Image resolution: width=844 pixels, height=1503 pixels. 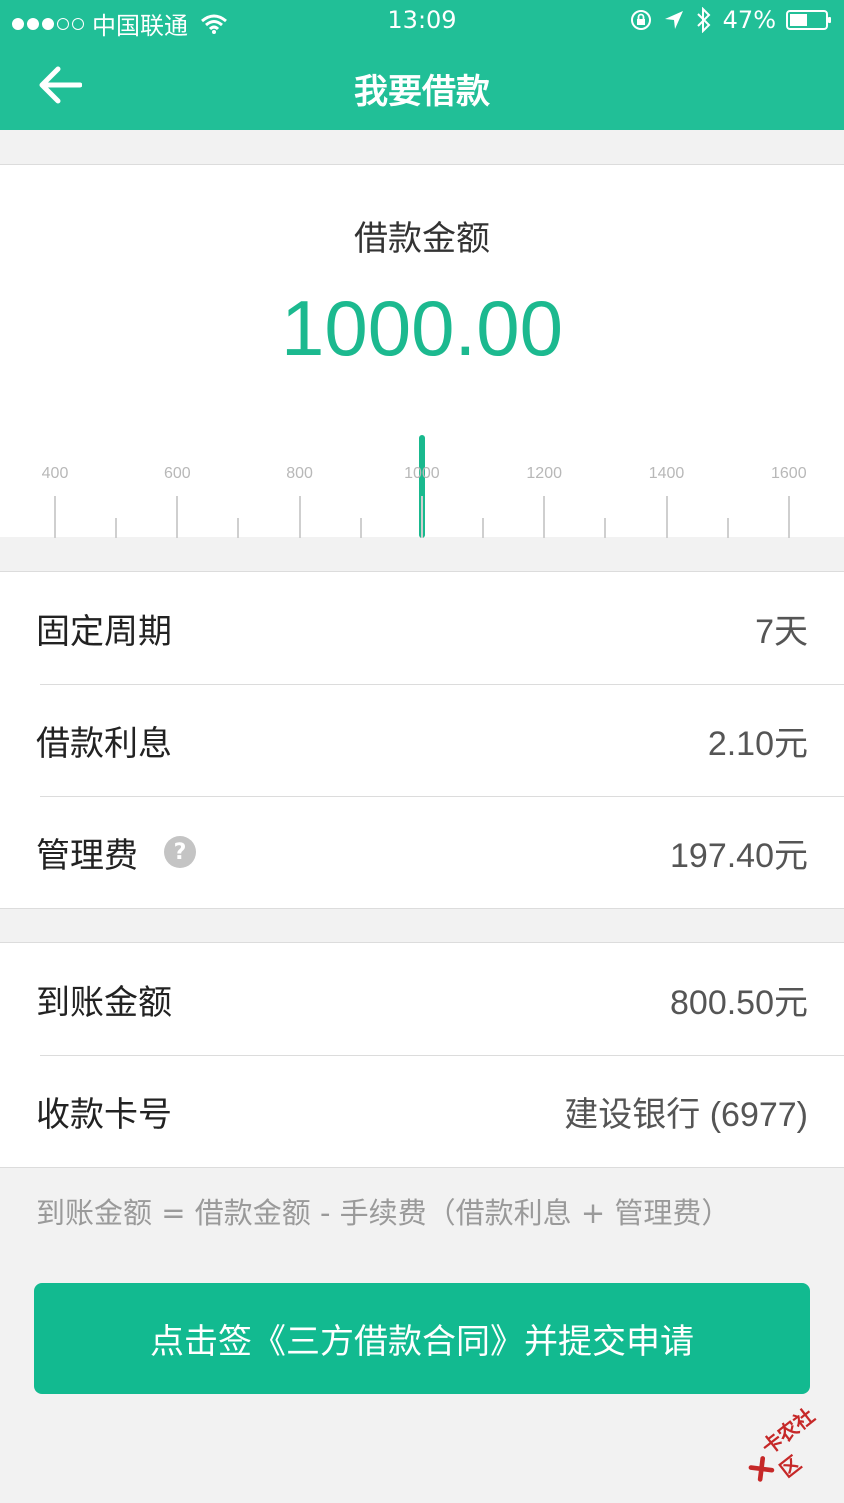 I want to click on detail-row-management-fee: 管理费 ? 197.40元, so click(x=422, y=852).